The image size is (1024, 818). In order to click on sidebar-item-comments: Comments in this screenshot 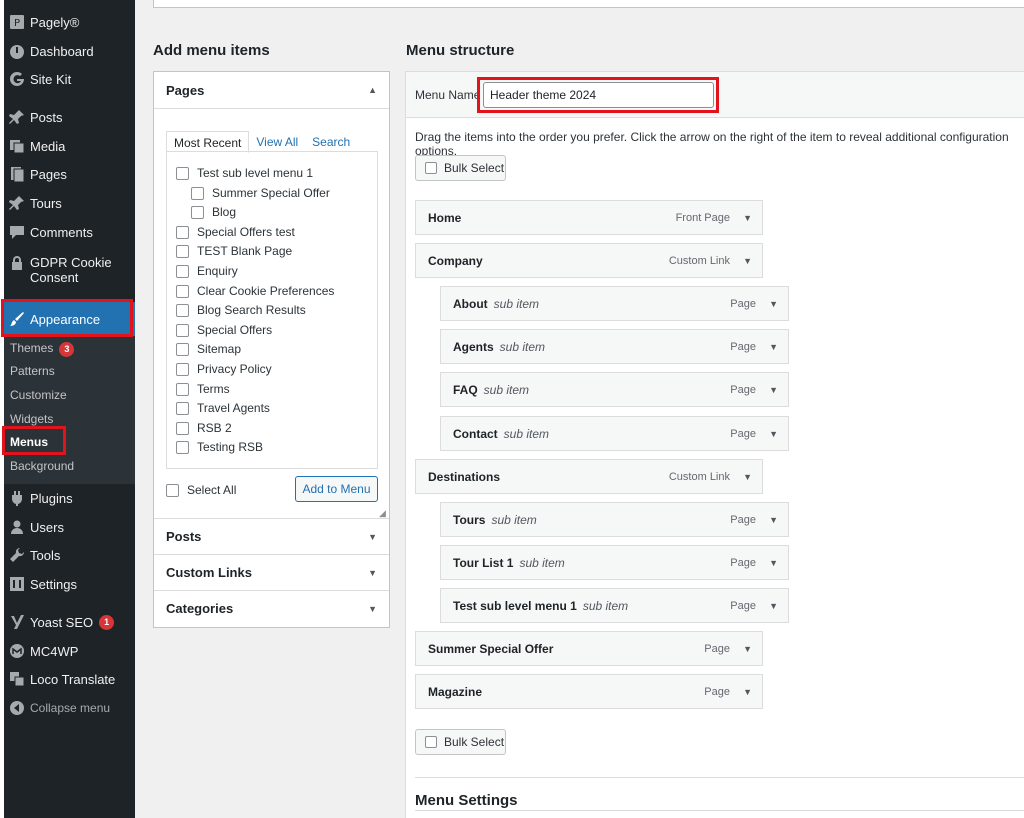, I will do `click(69, 232)`.